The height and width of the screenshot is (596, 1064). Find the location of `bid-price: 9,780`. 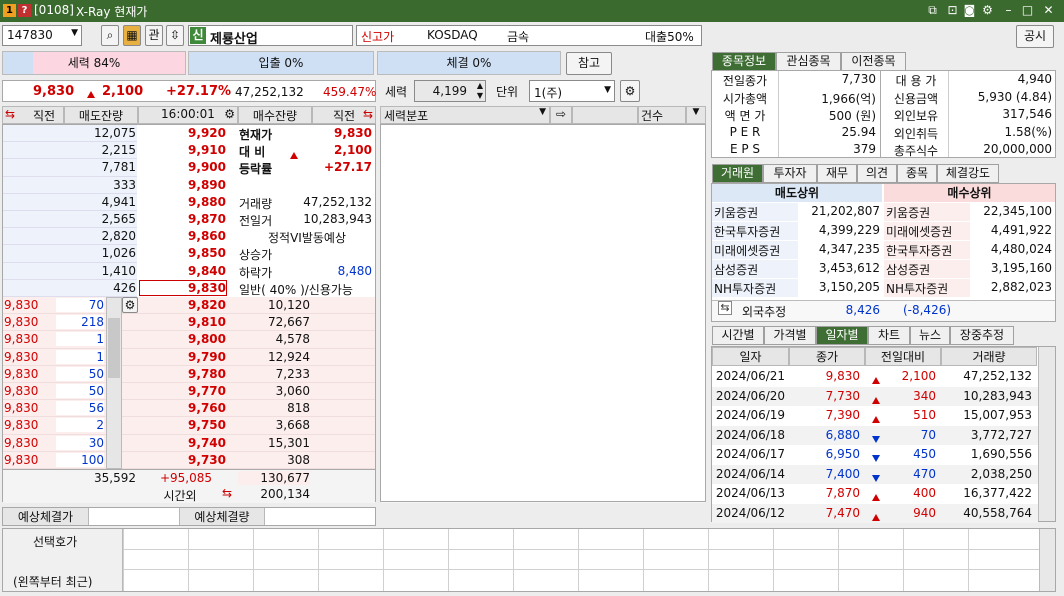

bid-price: 9,780 is located at coordinates (183, 374).